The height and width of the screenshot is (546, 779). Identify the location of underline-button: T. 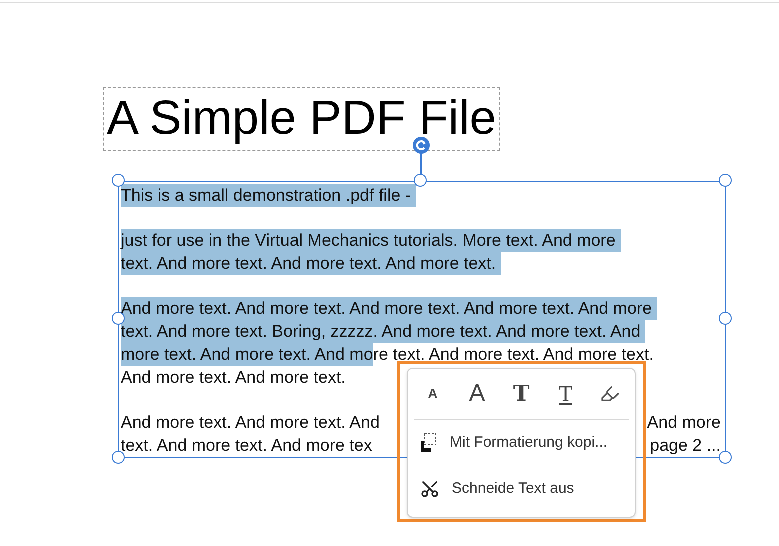
(565, 394).